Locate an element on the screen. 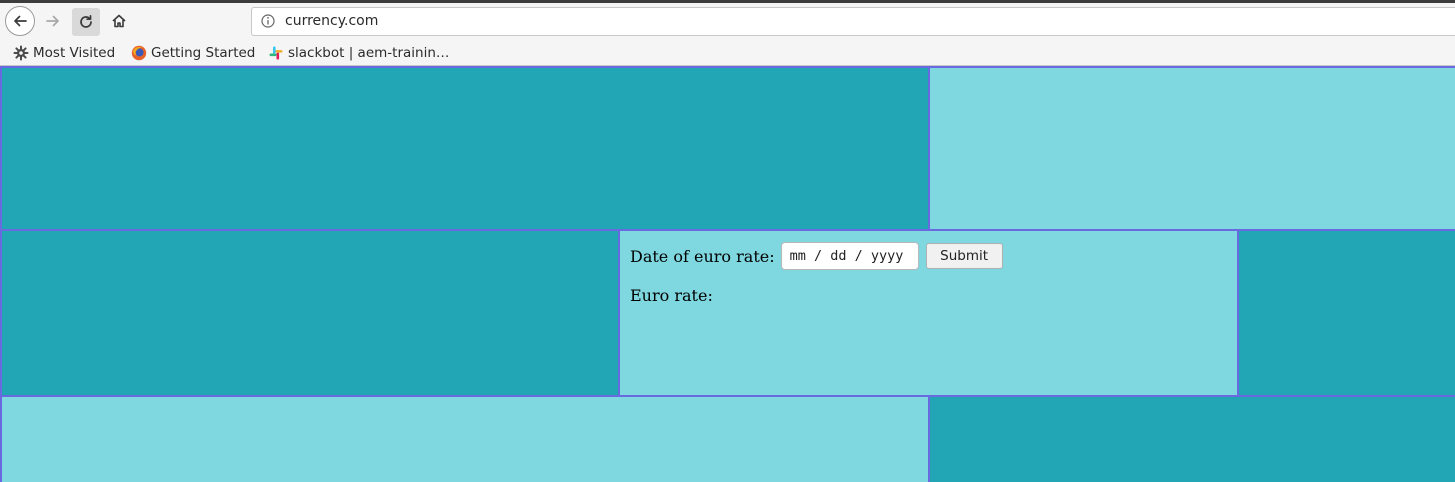  reload-icon is located at coordinates (86, 21).